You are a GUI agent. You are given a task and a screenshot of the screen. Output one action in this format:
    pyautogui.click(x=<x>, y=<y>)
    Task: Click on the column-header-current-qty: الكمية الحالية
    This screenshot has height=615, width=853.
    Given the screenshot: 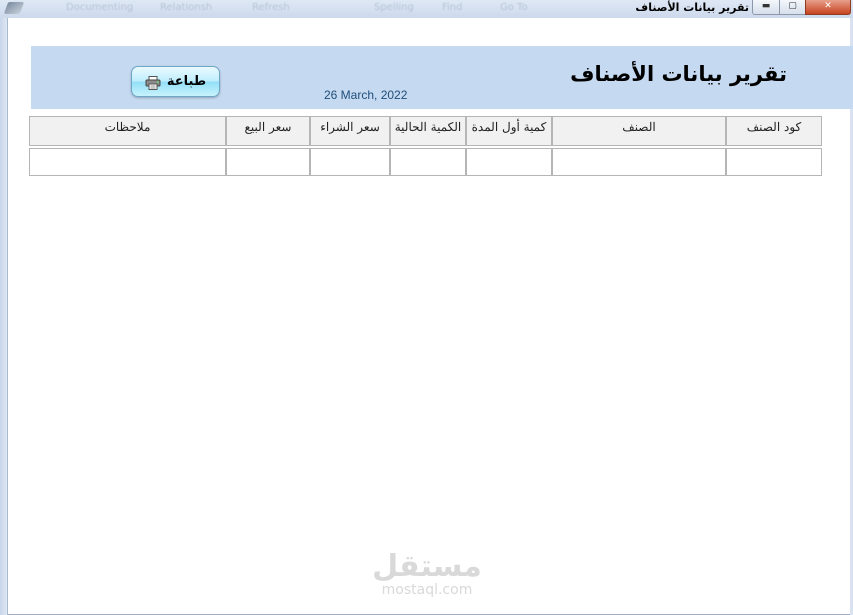 What is the action you would take?
    pyautogui.click(x=428, y=131)
    